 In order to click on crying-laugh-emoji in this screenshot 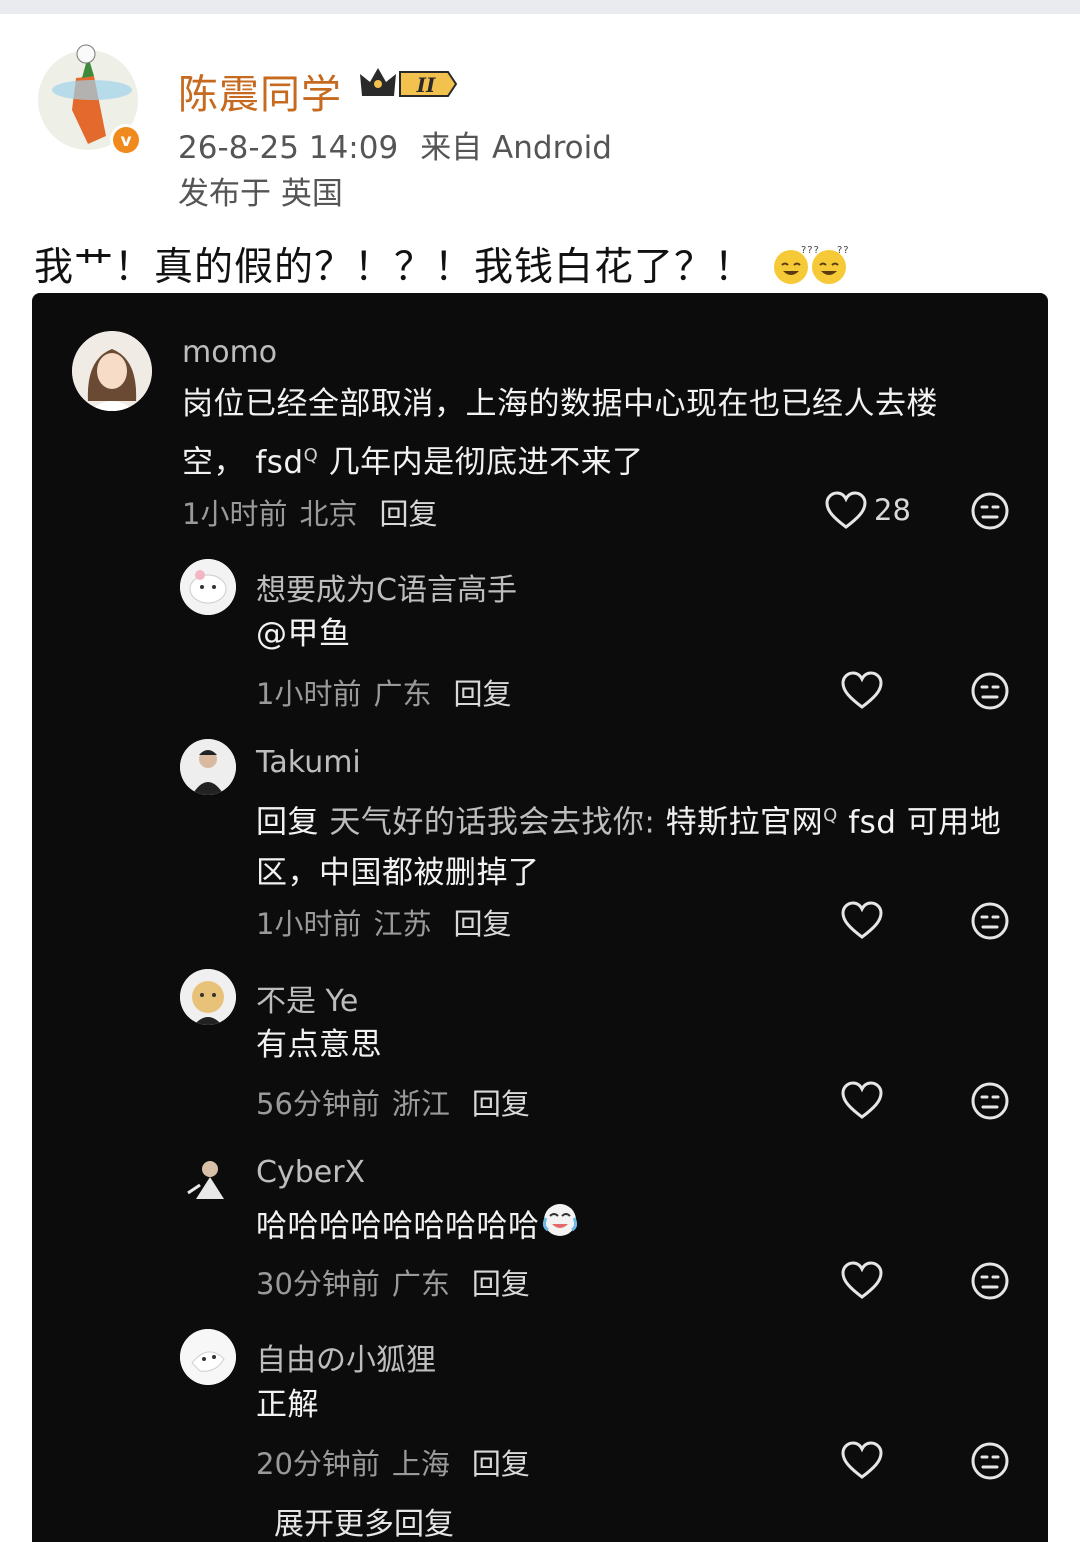, I will do `click(560, 1228)`.